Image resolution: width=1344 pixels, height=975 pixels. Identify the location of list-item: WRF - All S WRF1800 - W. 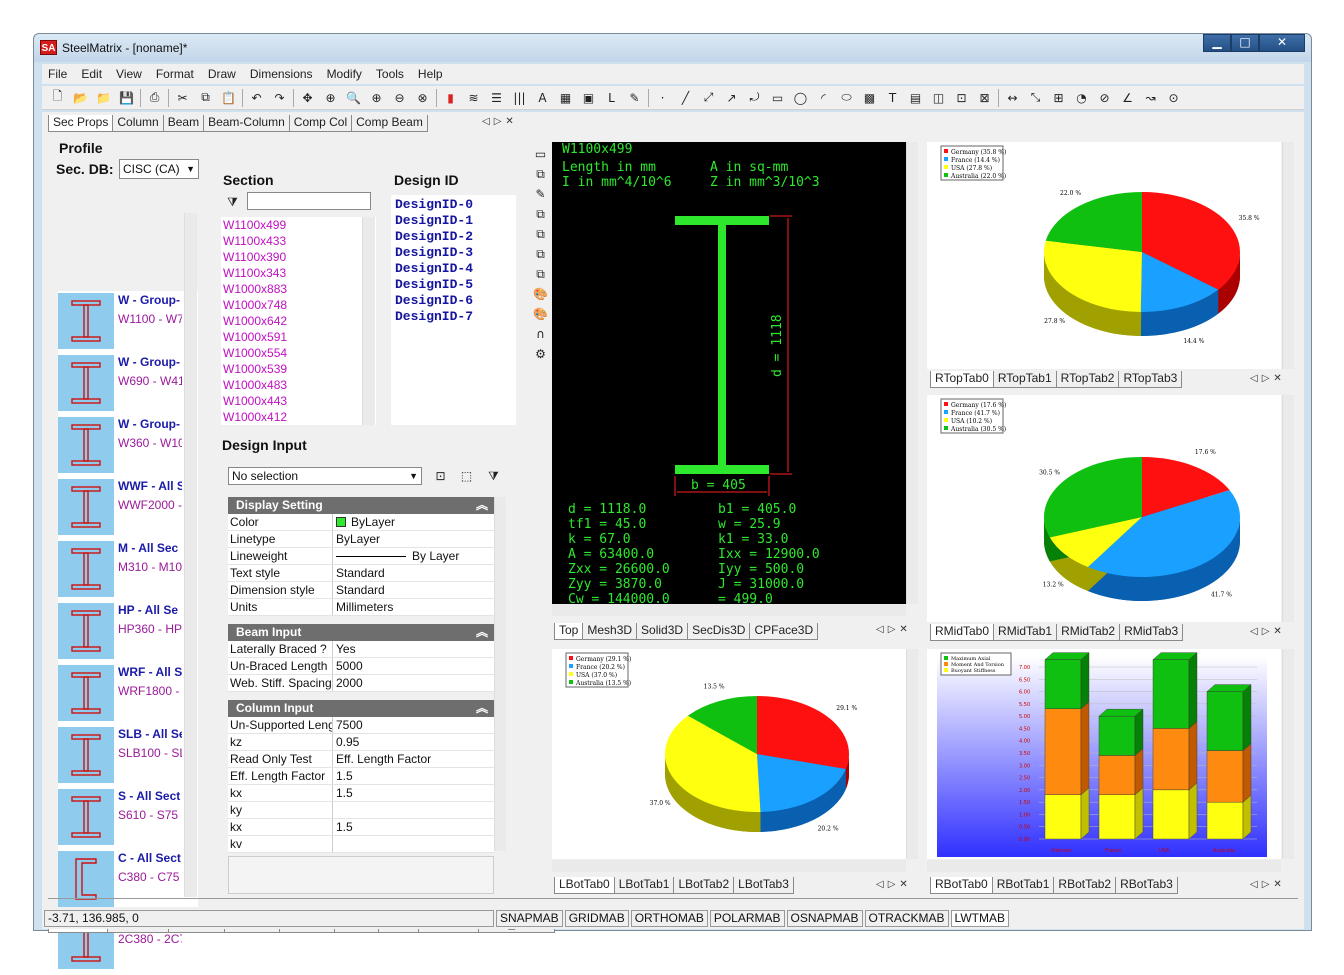
(128, 694).